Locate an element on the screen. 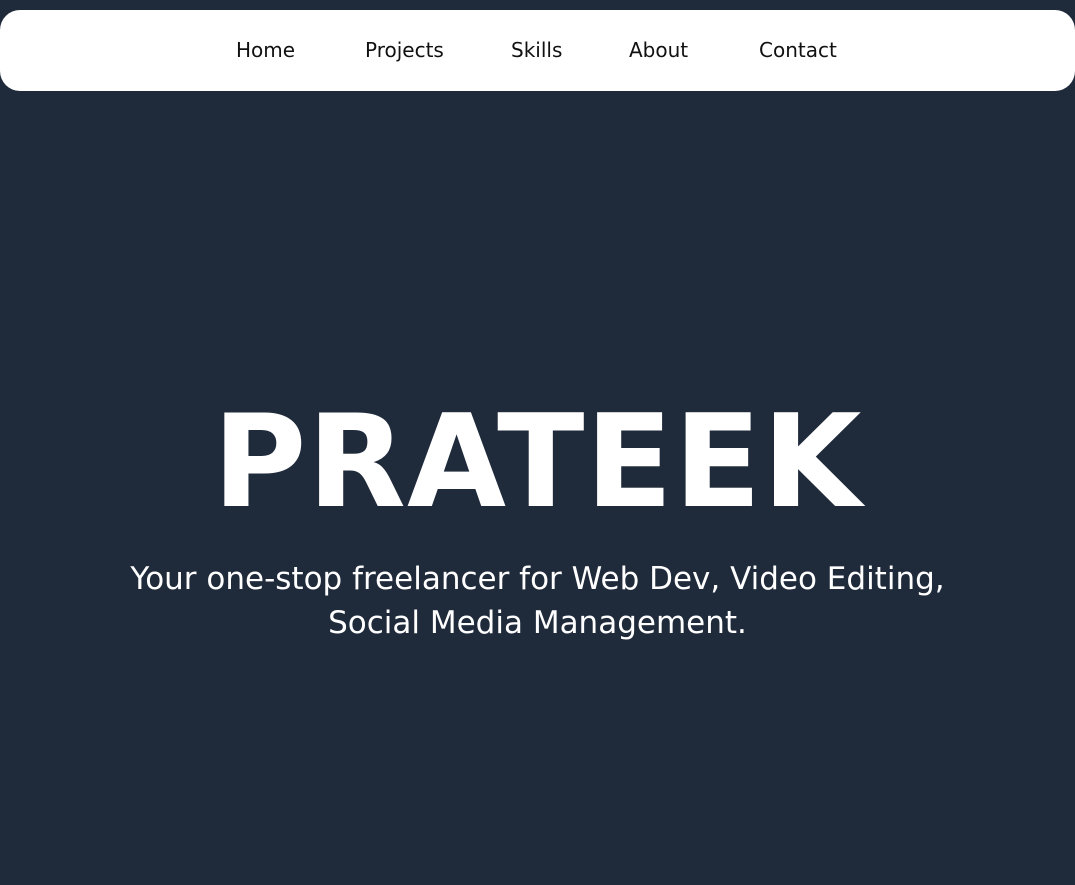 This screenshot has height=885, width=1075. nav-link-home: Home is located at coordinates (265, 50).